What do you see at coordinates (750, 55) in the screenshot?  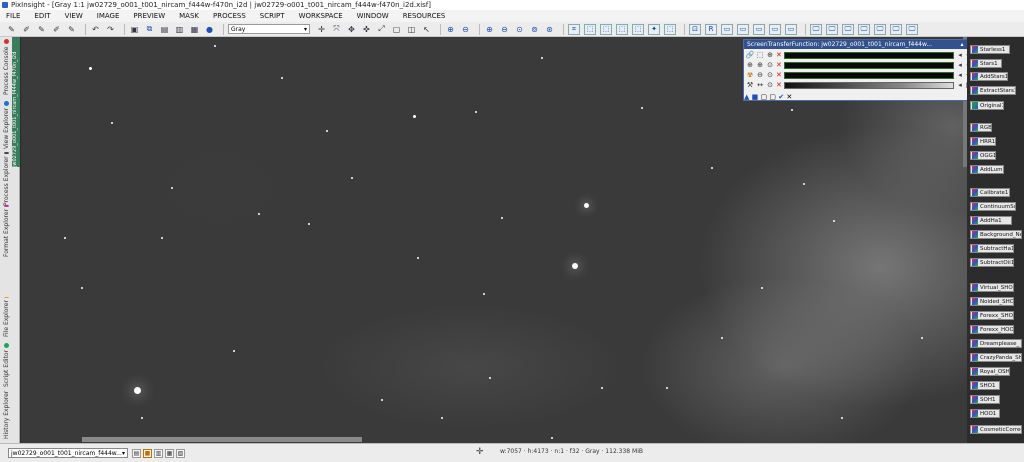 I see `link-channels-icon: 🔗` at bounding box center [750, 55].